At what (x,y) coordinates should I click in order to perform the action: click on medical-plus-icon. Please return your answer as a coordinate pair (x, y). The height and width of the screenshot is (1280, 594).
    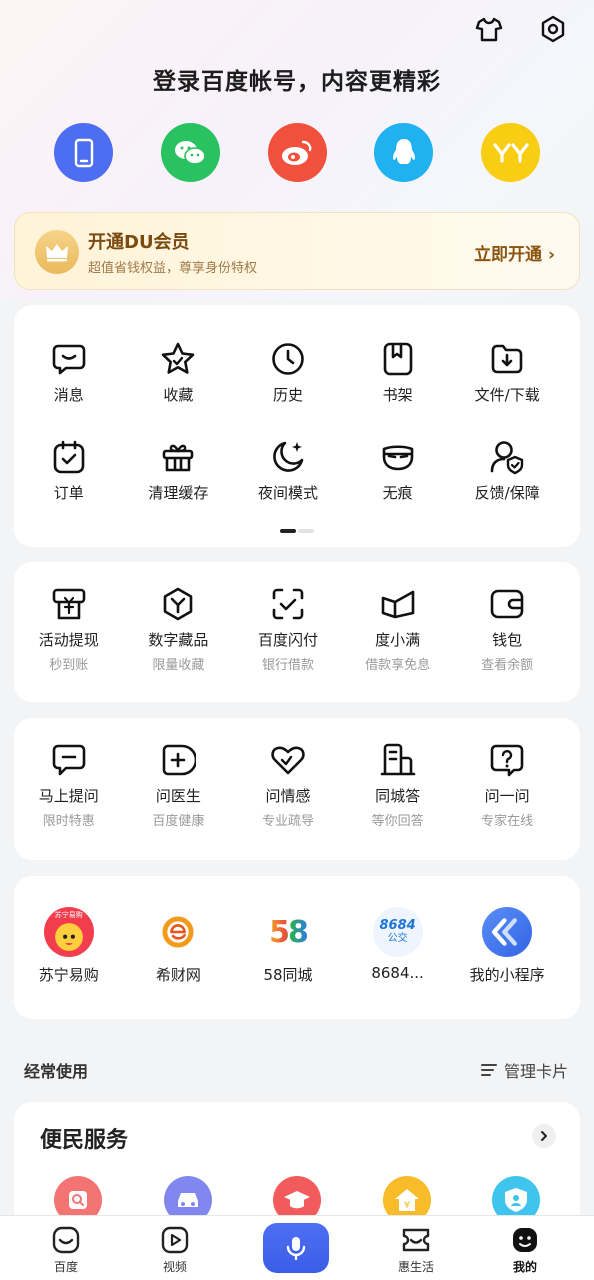
    Looking at the image, I should click on (180, 760).